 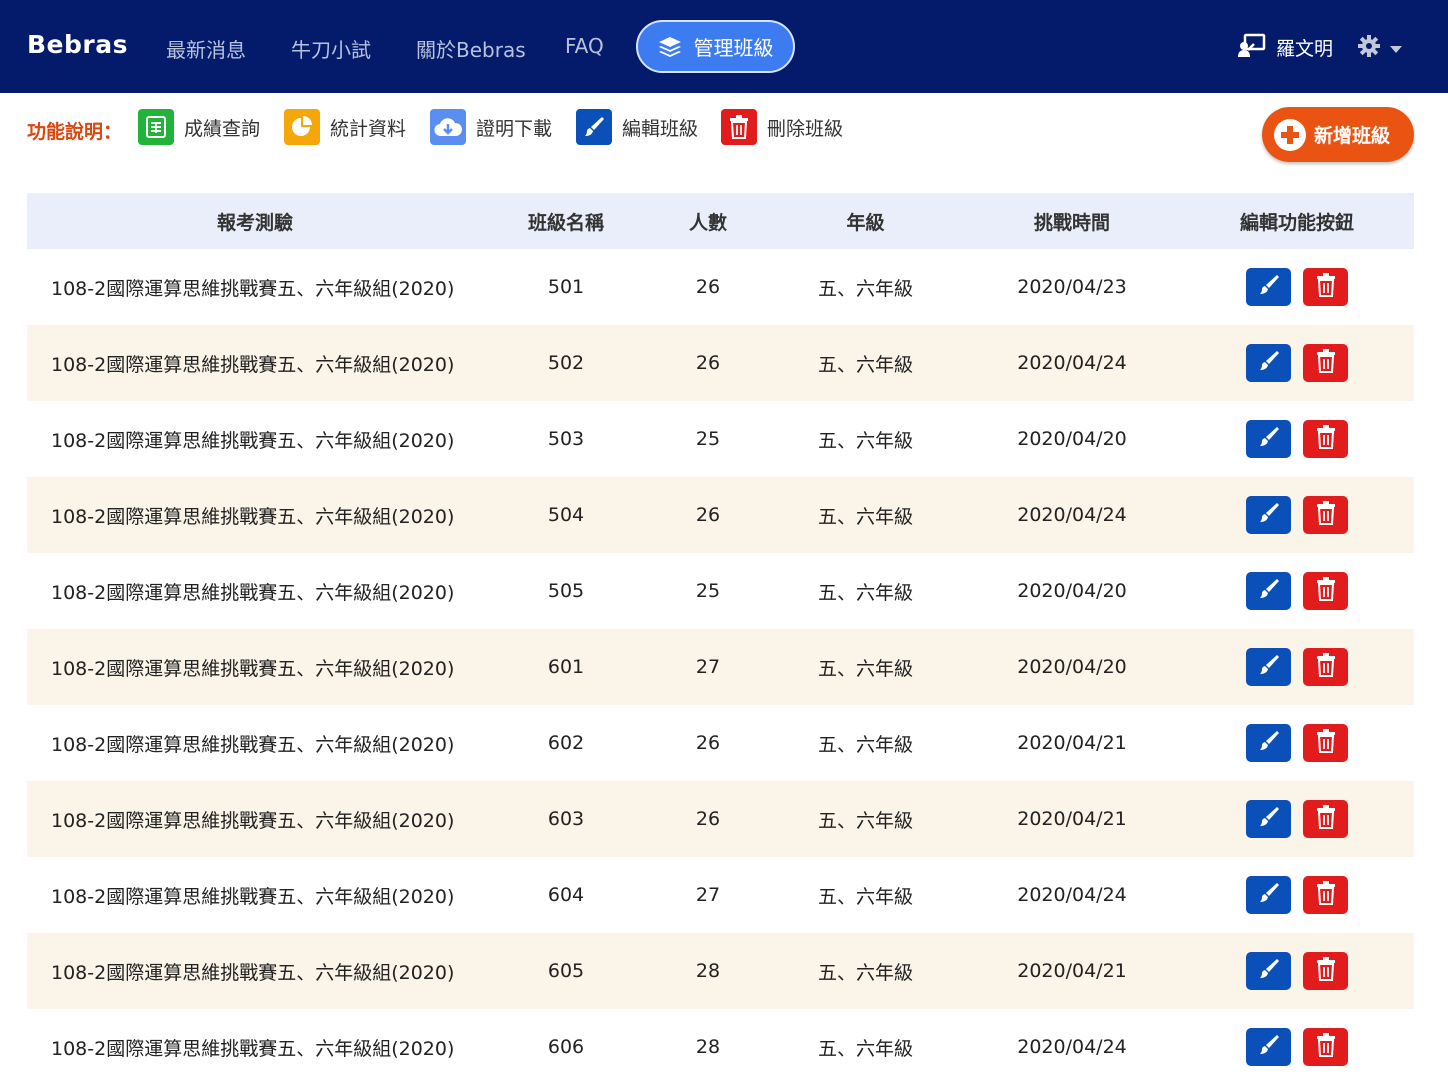 I want to click on cell-class-name: 606, so click(x=566, y=1047).